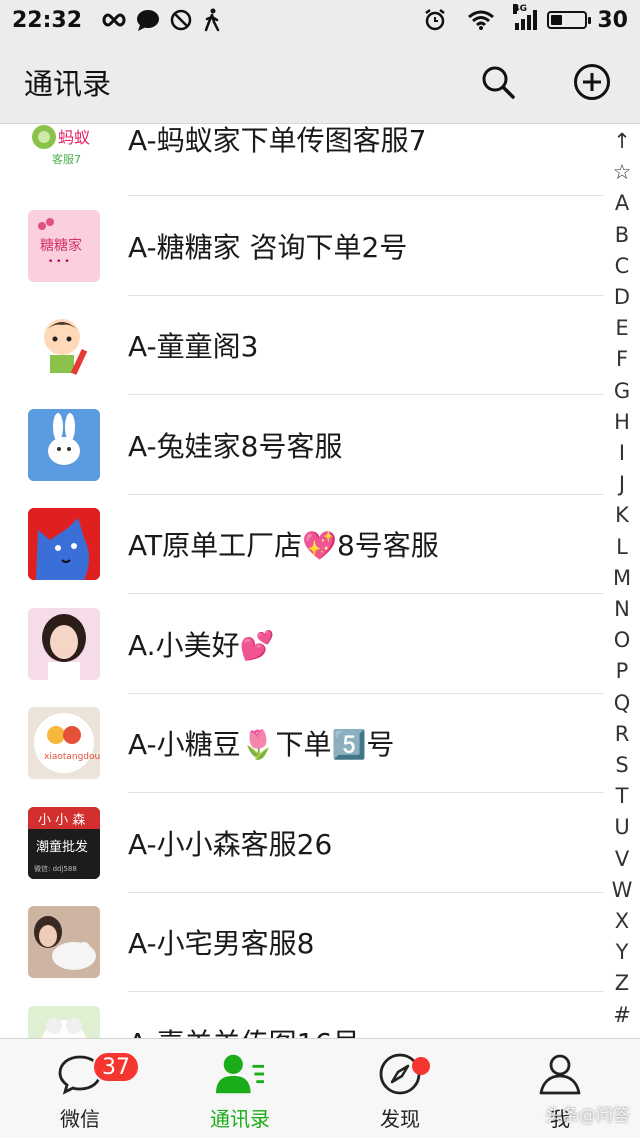 This screenshot has height=1138, width=640. What do you see at coordinates (72, 757) in the screenshot?
I see `svg-text: xiaotangdou` at bounding box center [72, 757].